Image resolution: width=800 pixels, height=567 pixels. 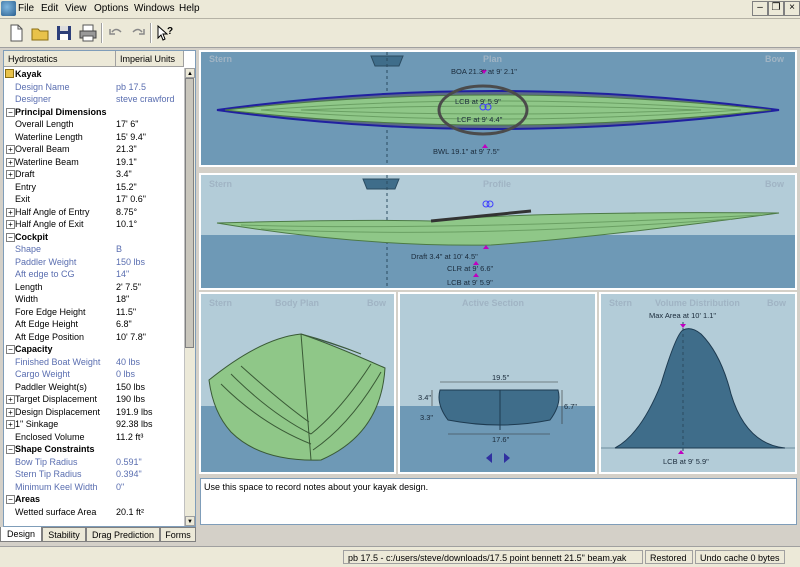 I want to click on property-row: Aft Edge Position 10' 7.8", so click(x=94, y=337).